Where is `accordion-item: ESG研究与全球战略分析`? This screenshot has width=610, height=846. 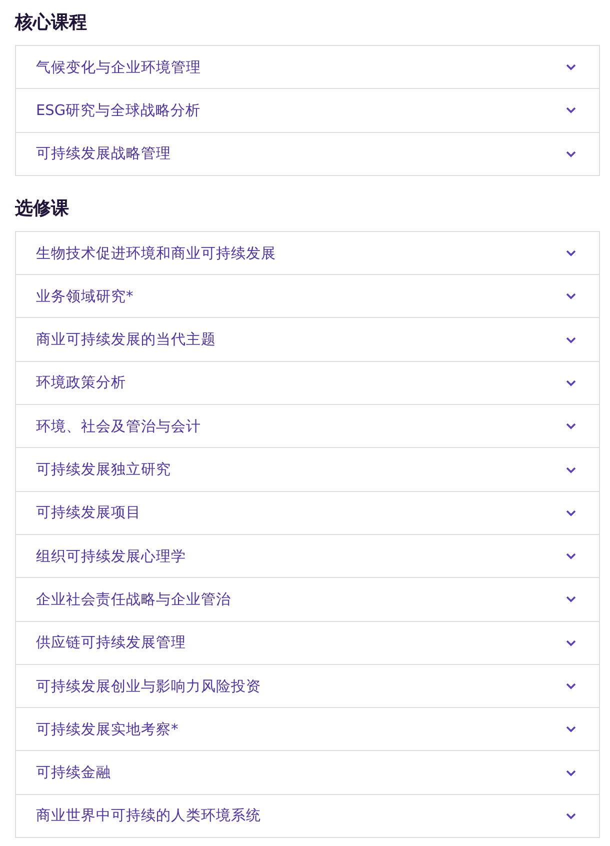 accordion-item: ESG研究与全球战略分析 is located at coordinates (307, 110).